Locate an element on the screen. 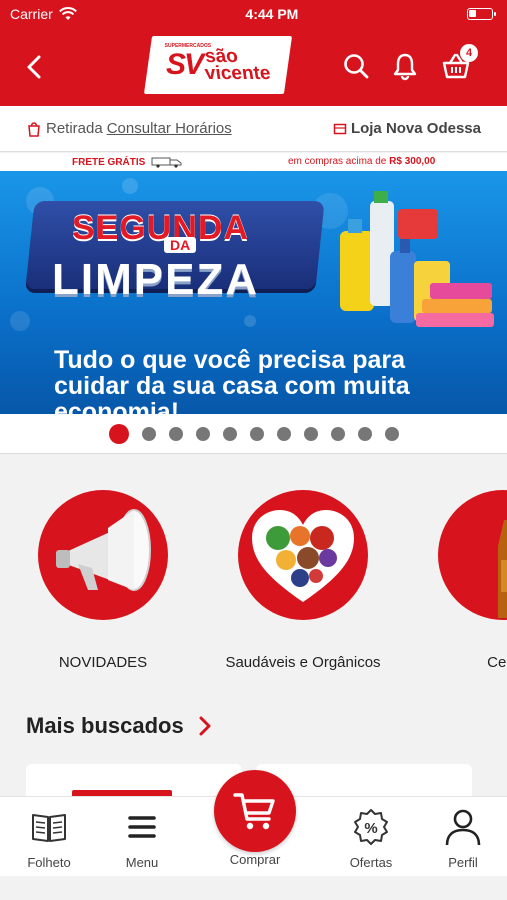 The height and width of the screenshot is (900, 507). clock: 4:44 PM is located at coordinates (272, 14).